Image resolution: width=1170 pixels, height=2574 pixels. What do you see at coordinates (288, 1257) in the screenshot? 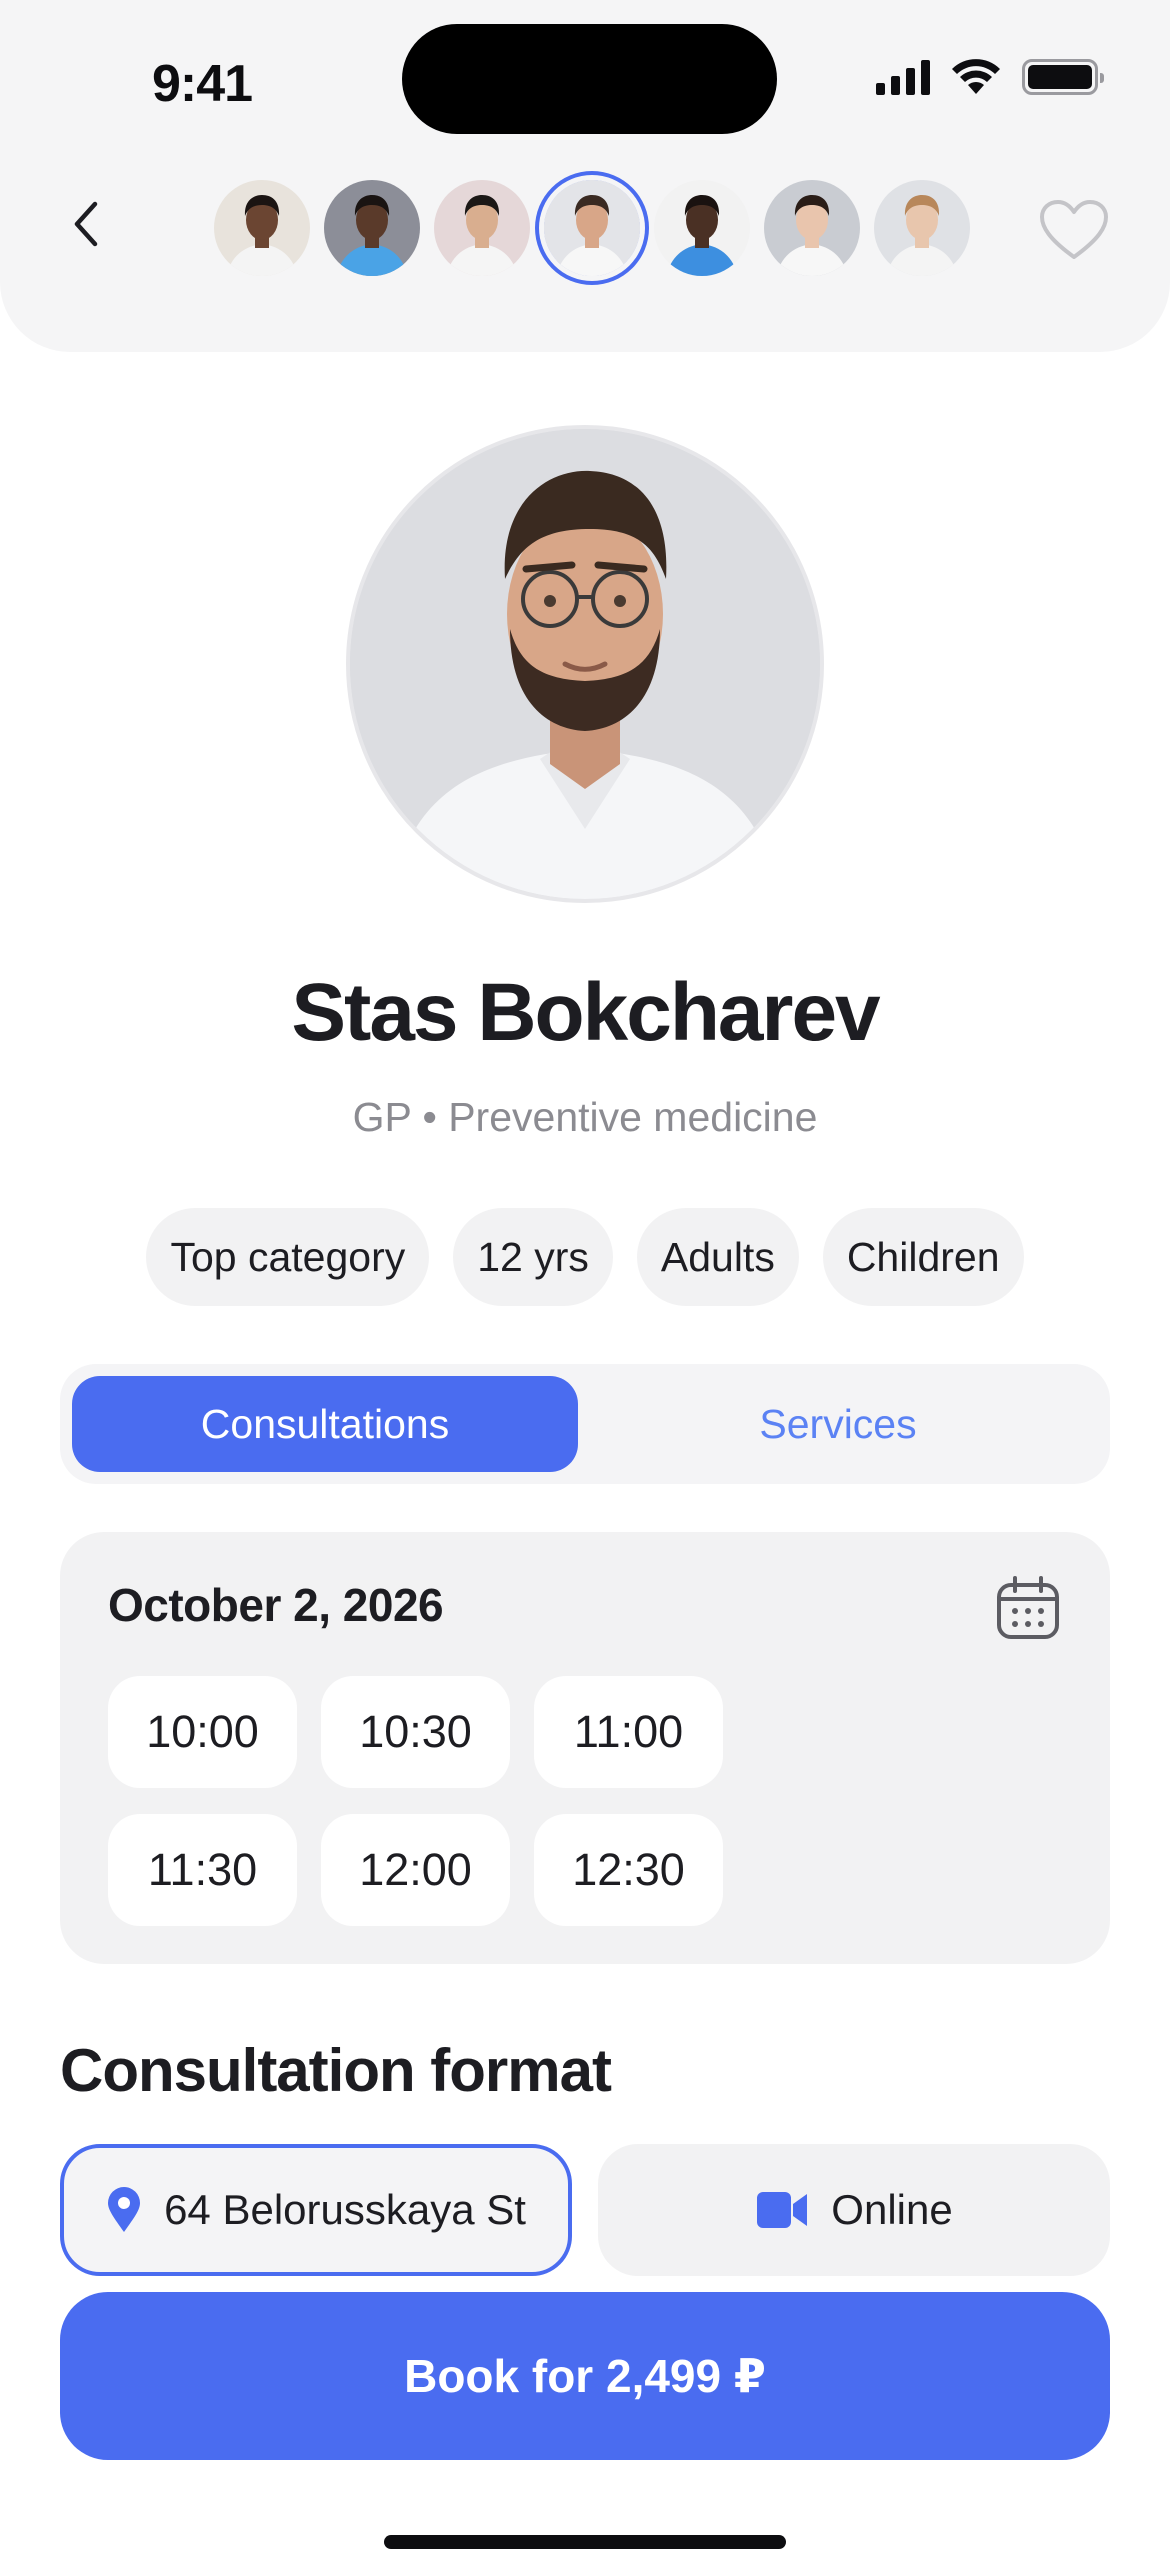
I see `tag-chip: Top category` at bounding box center [288, 1257].